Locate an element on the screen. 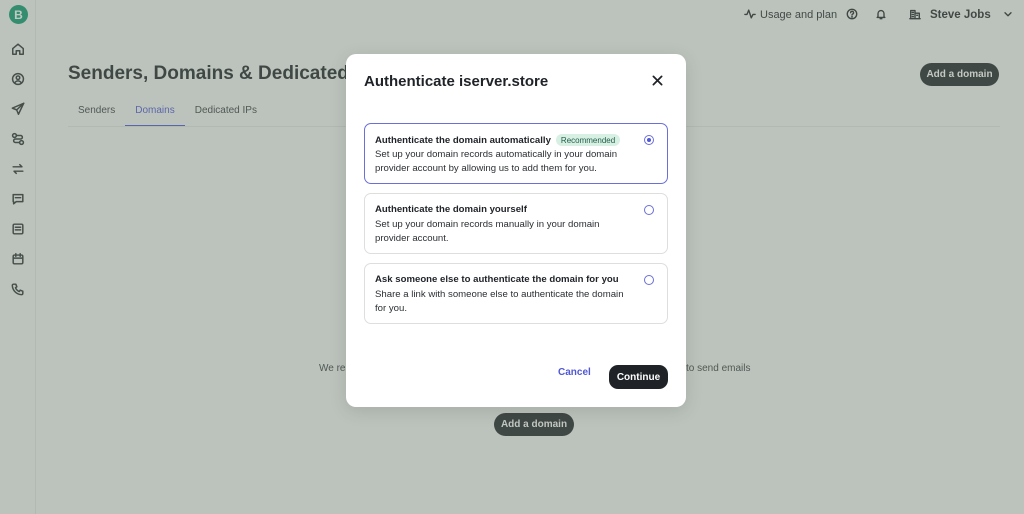 This screenshot has height=514, width=1024. continue-button: Continue is located at coordinates (638, 377).